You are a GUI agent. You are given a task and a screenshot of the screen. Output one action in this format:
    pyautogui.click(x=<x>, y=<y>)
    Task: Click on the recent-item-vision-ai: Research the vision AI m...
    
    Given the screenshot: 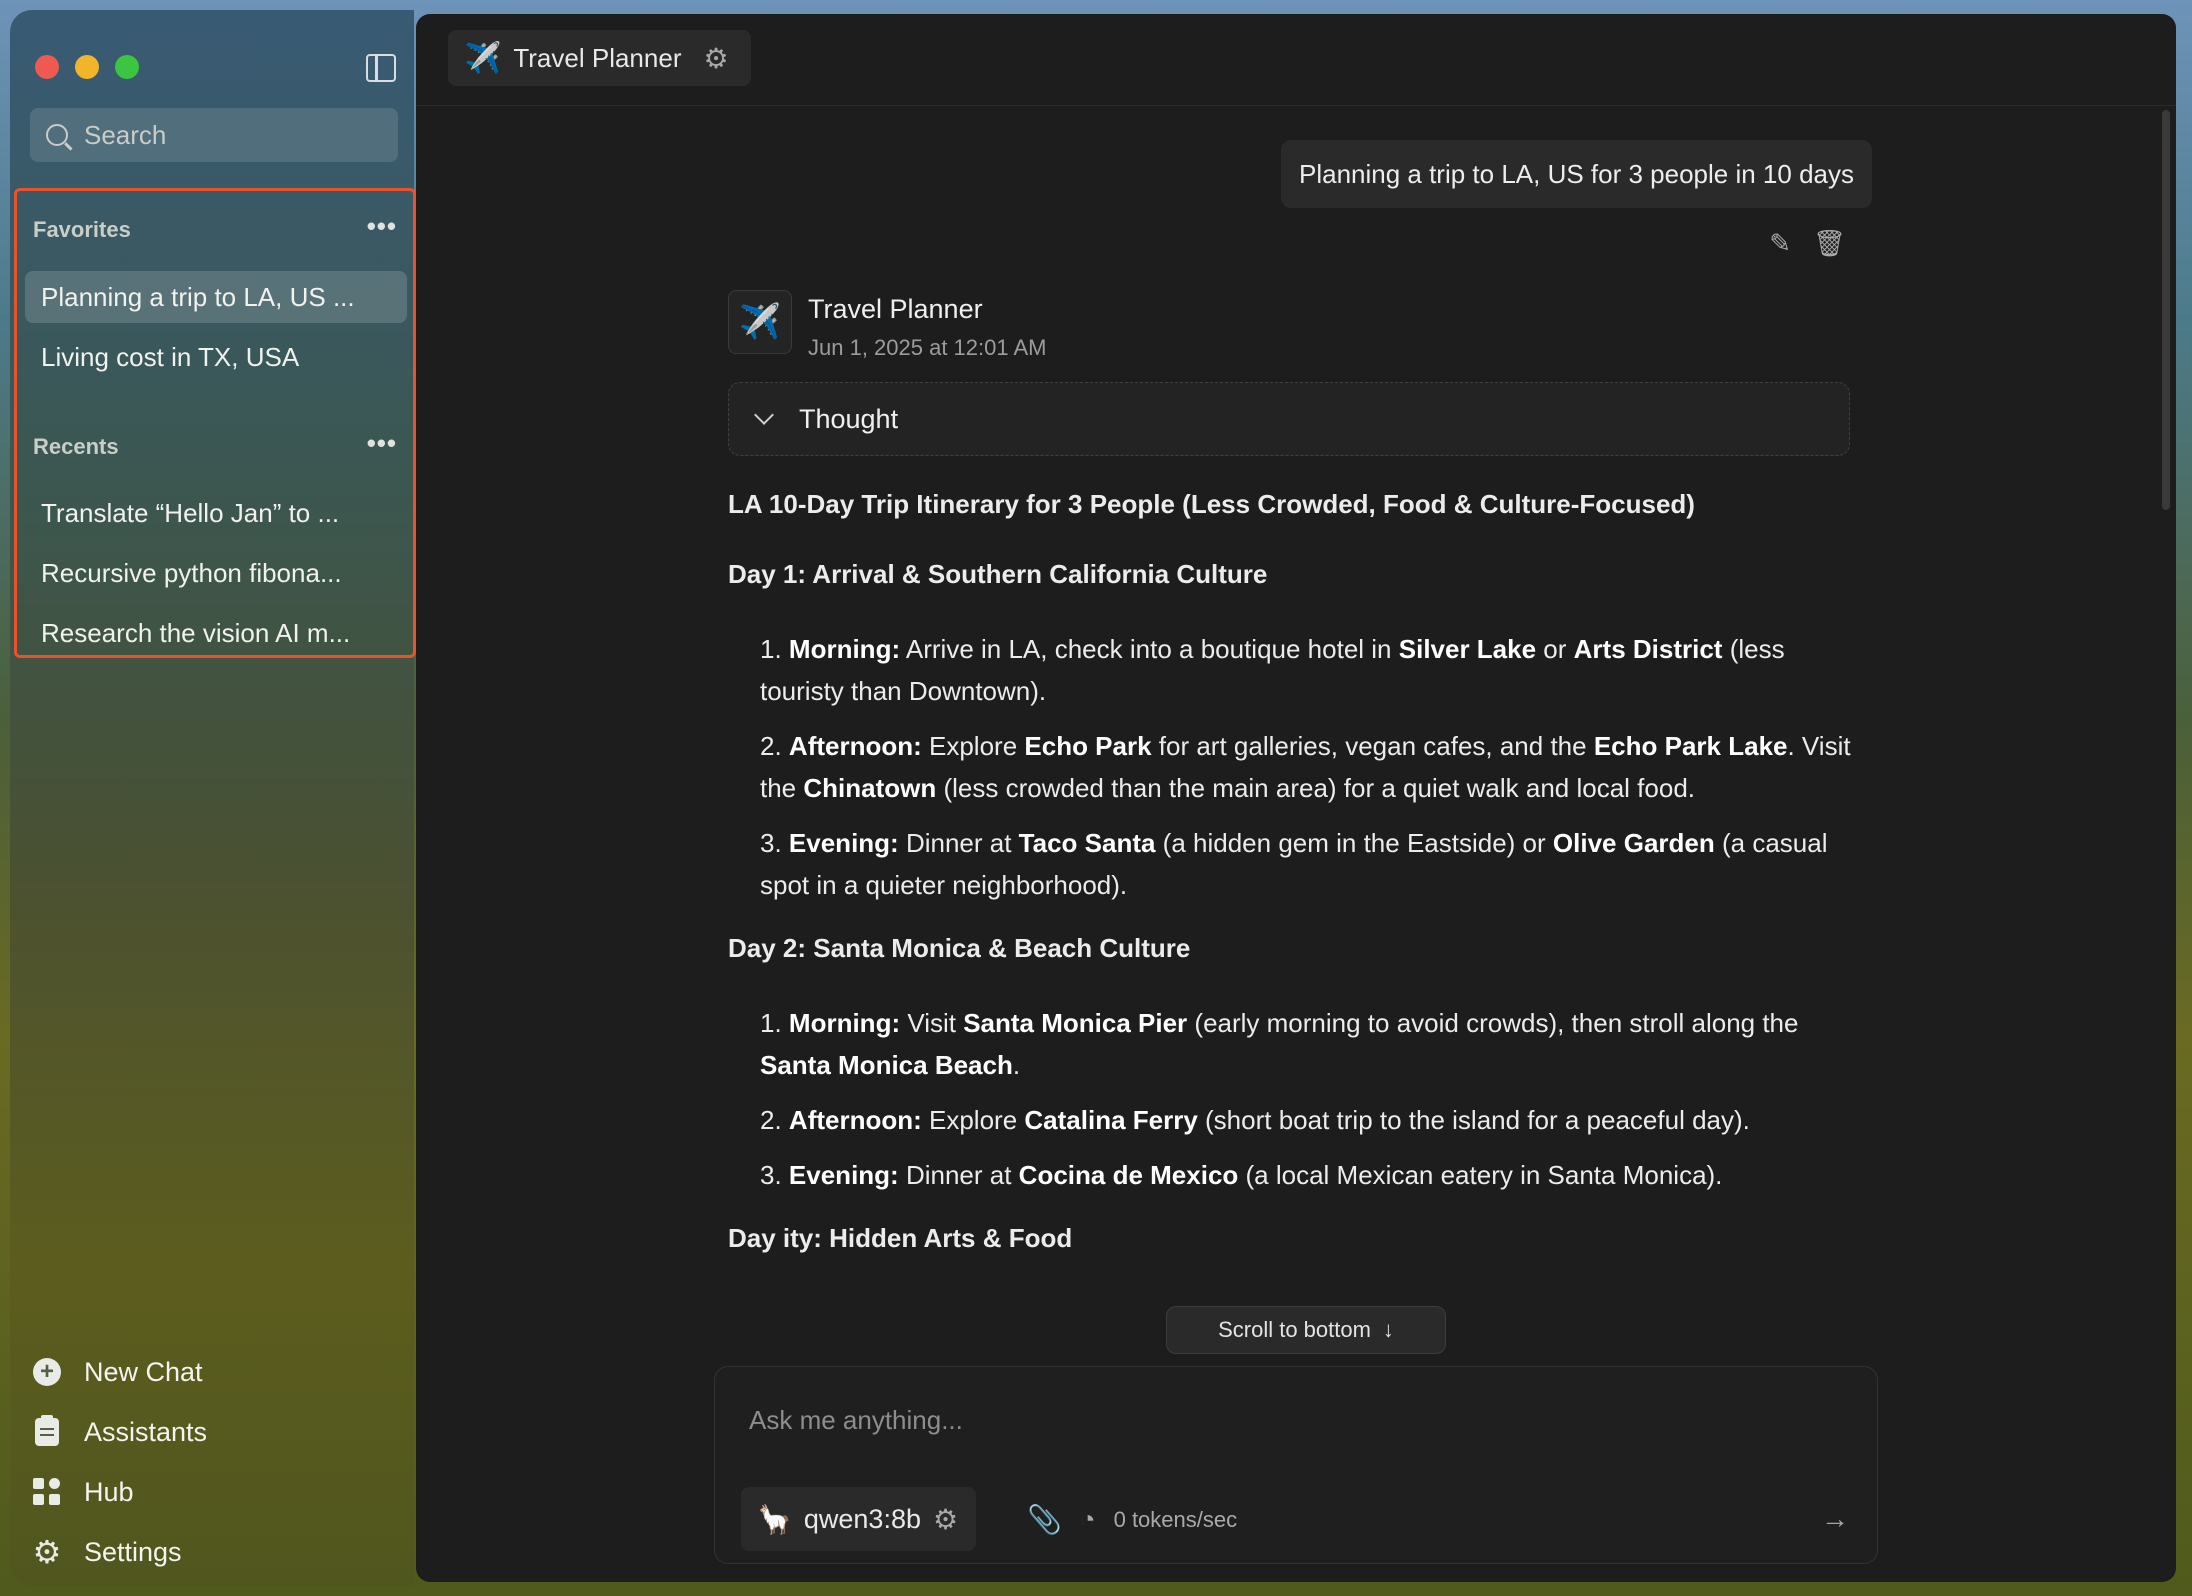 What is the action you would take?
    pyautogui.click(x=216, y=633)
    